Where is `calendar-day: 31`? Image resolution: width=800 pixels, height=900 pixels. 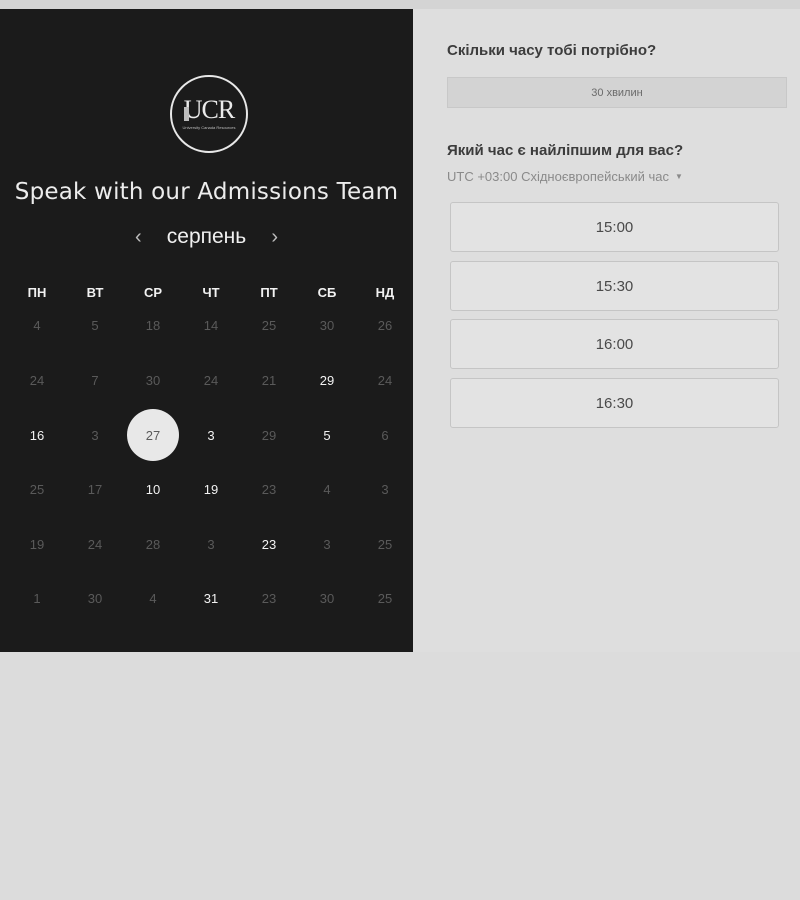
calendar-day: 31 is located at coordinates (211, 599).